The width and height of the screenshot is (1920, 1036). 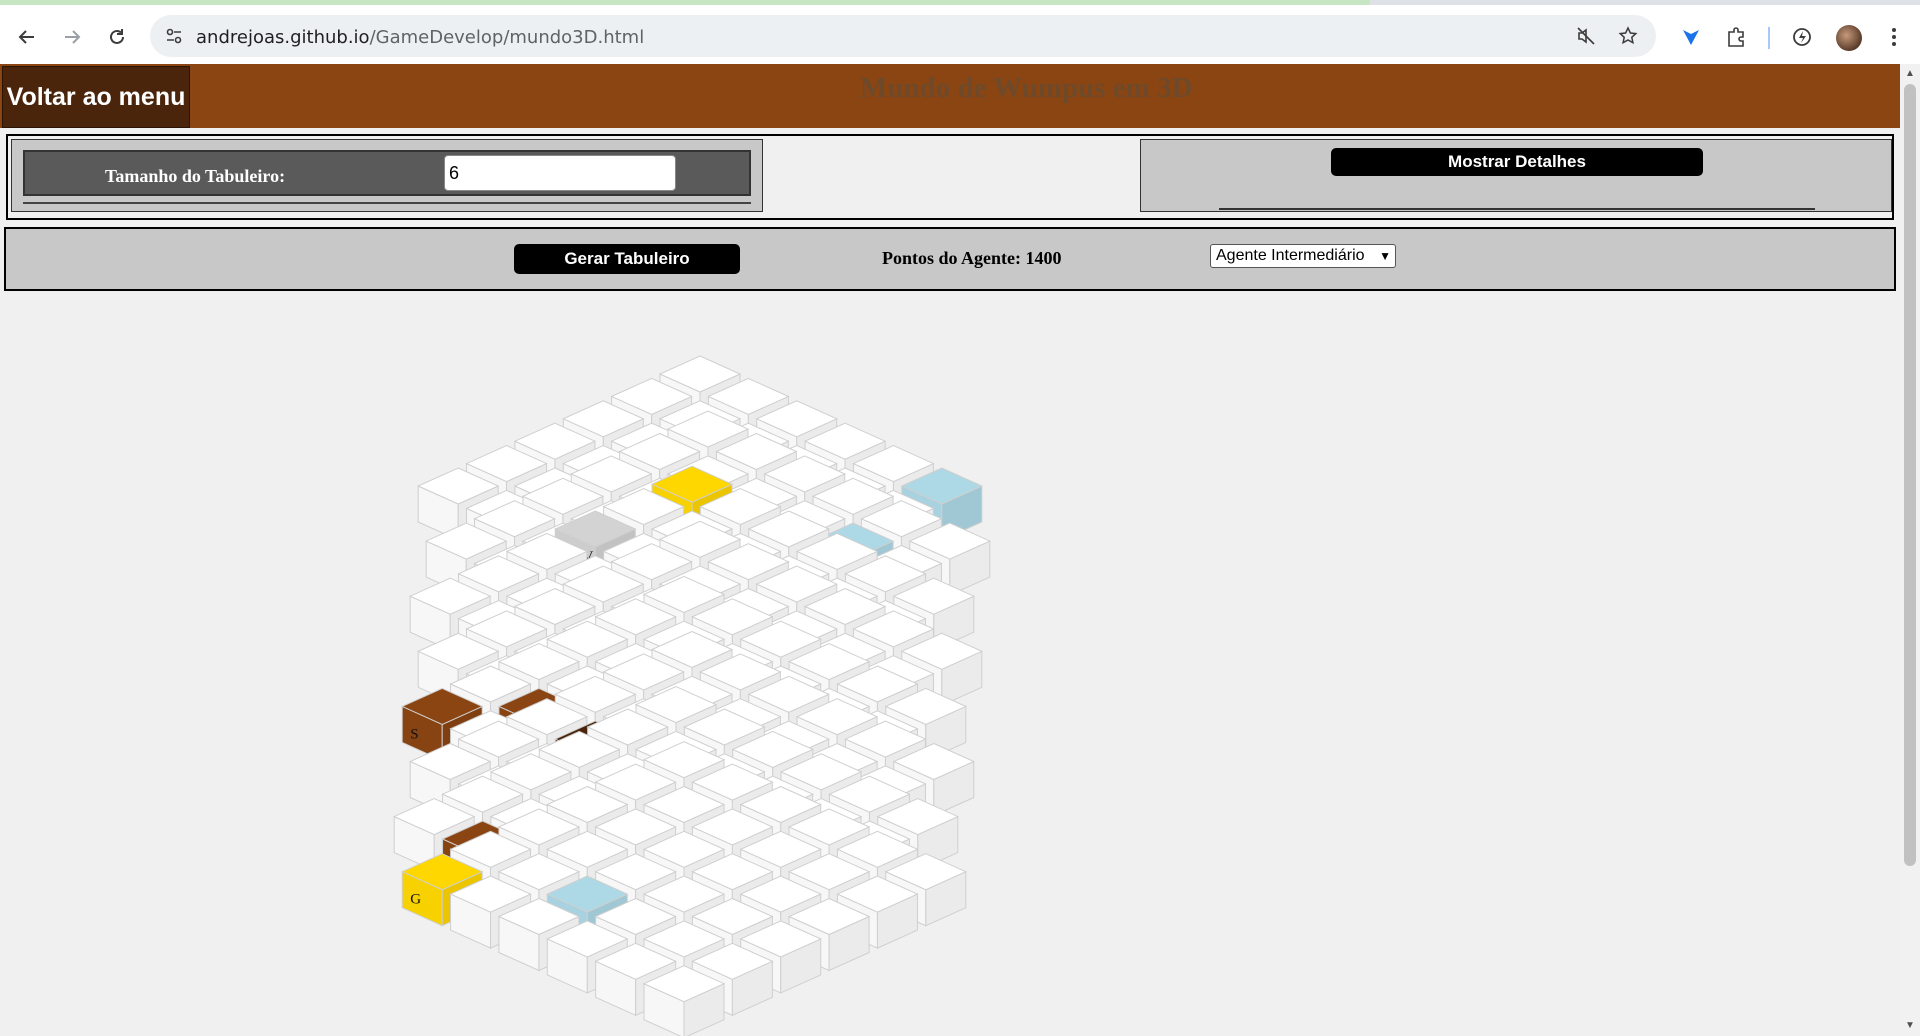 What do you see at coordinates (1586, 36) in the screenshot?
I see `mute-icon` at bounding box center [1586, 36].